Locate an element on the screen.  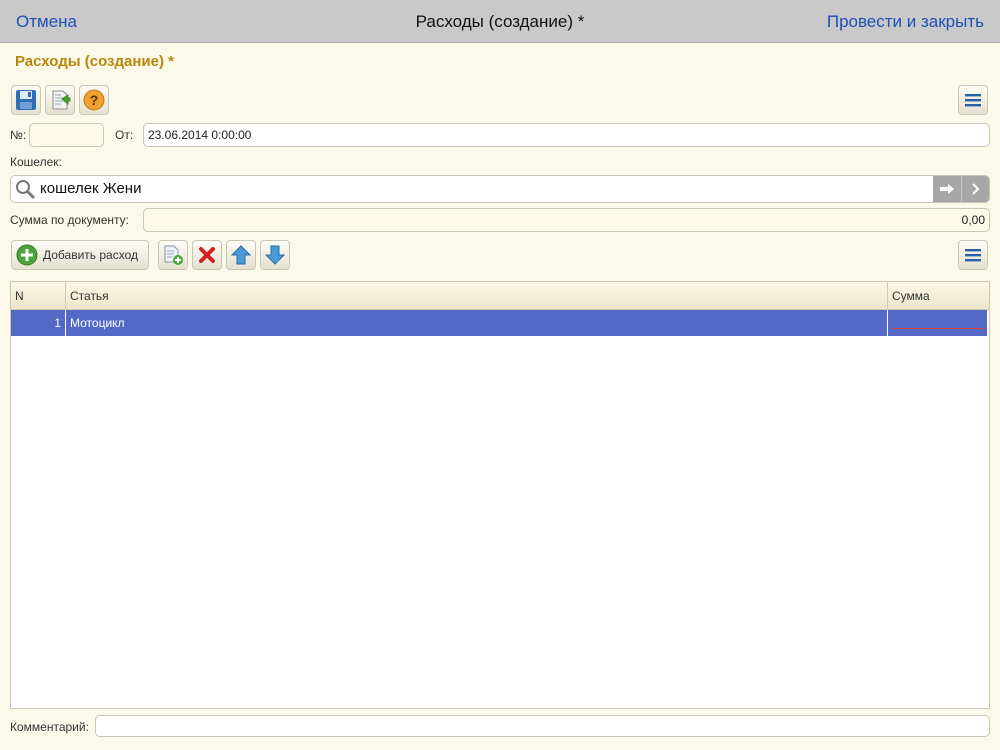
delete-row-button is located at coordinates (207, 255).